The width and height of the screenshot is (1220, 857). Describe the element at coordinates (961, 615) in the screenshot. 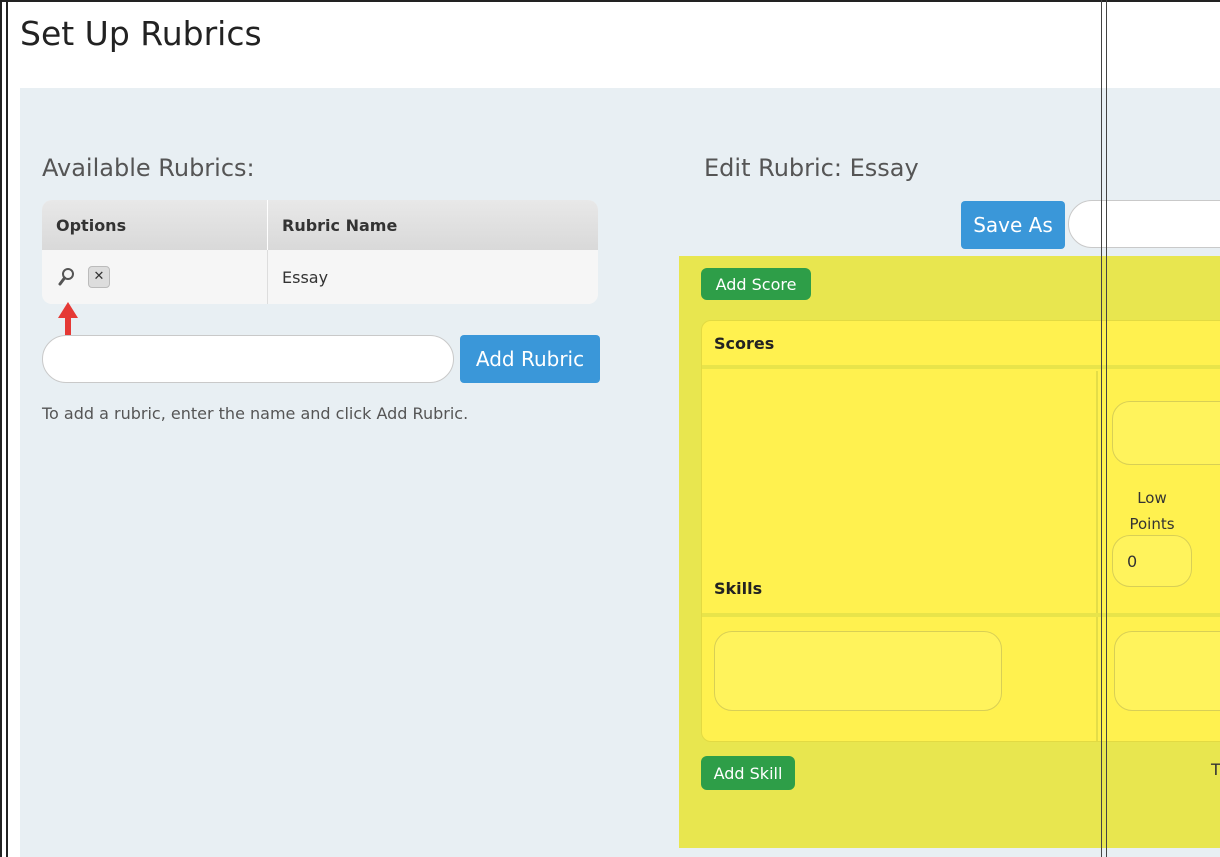

I see `row-divider` at that location.